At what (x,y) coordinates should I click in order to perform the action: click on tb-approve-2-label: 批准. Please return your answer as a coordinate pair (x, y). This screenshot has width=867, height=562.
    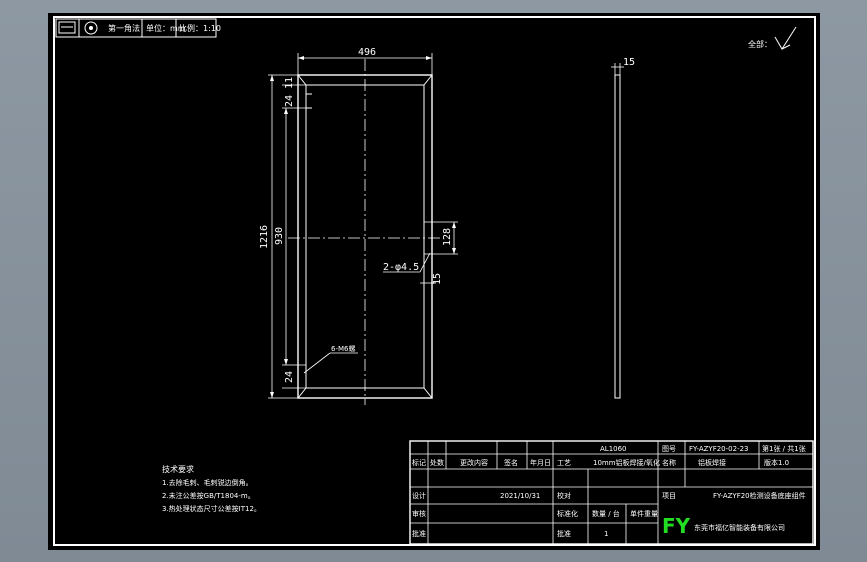
    Looking at the image, I should click on (564, 533).